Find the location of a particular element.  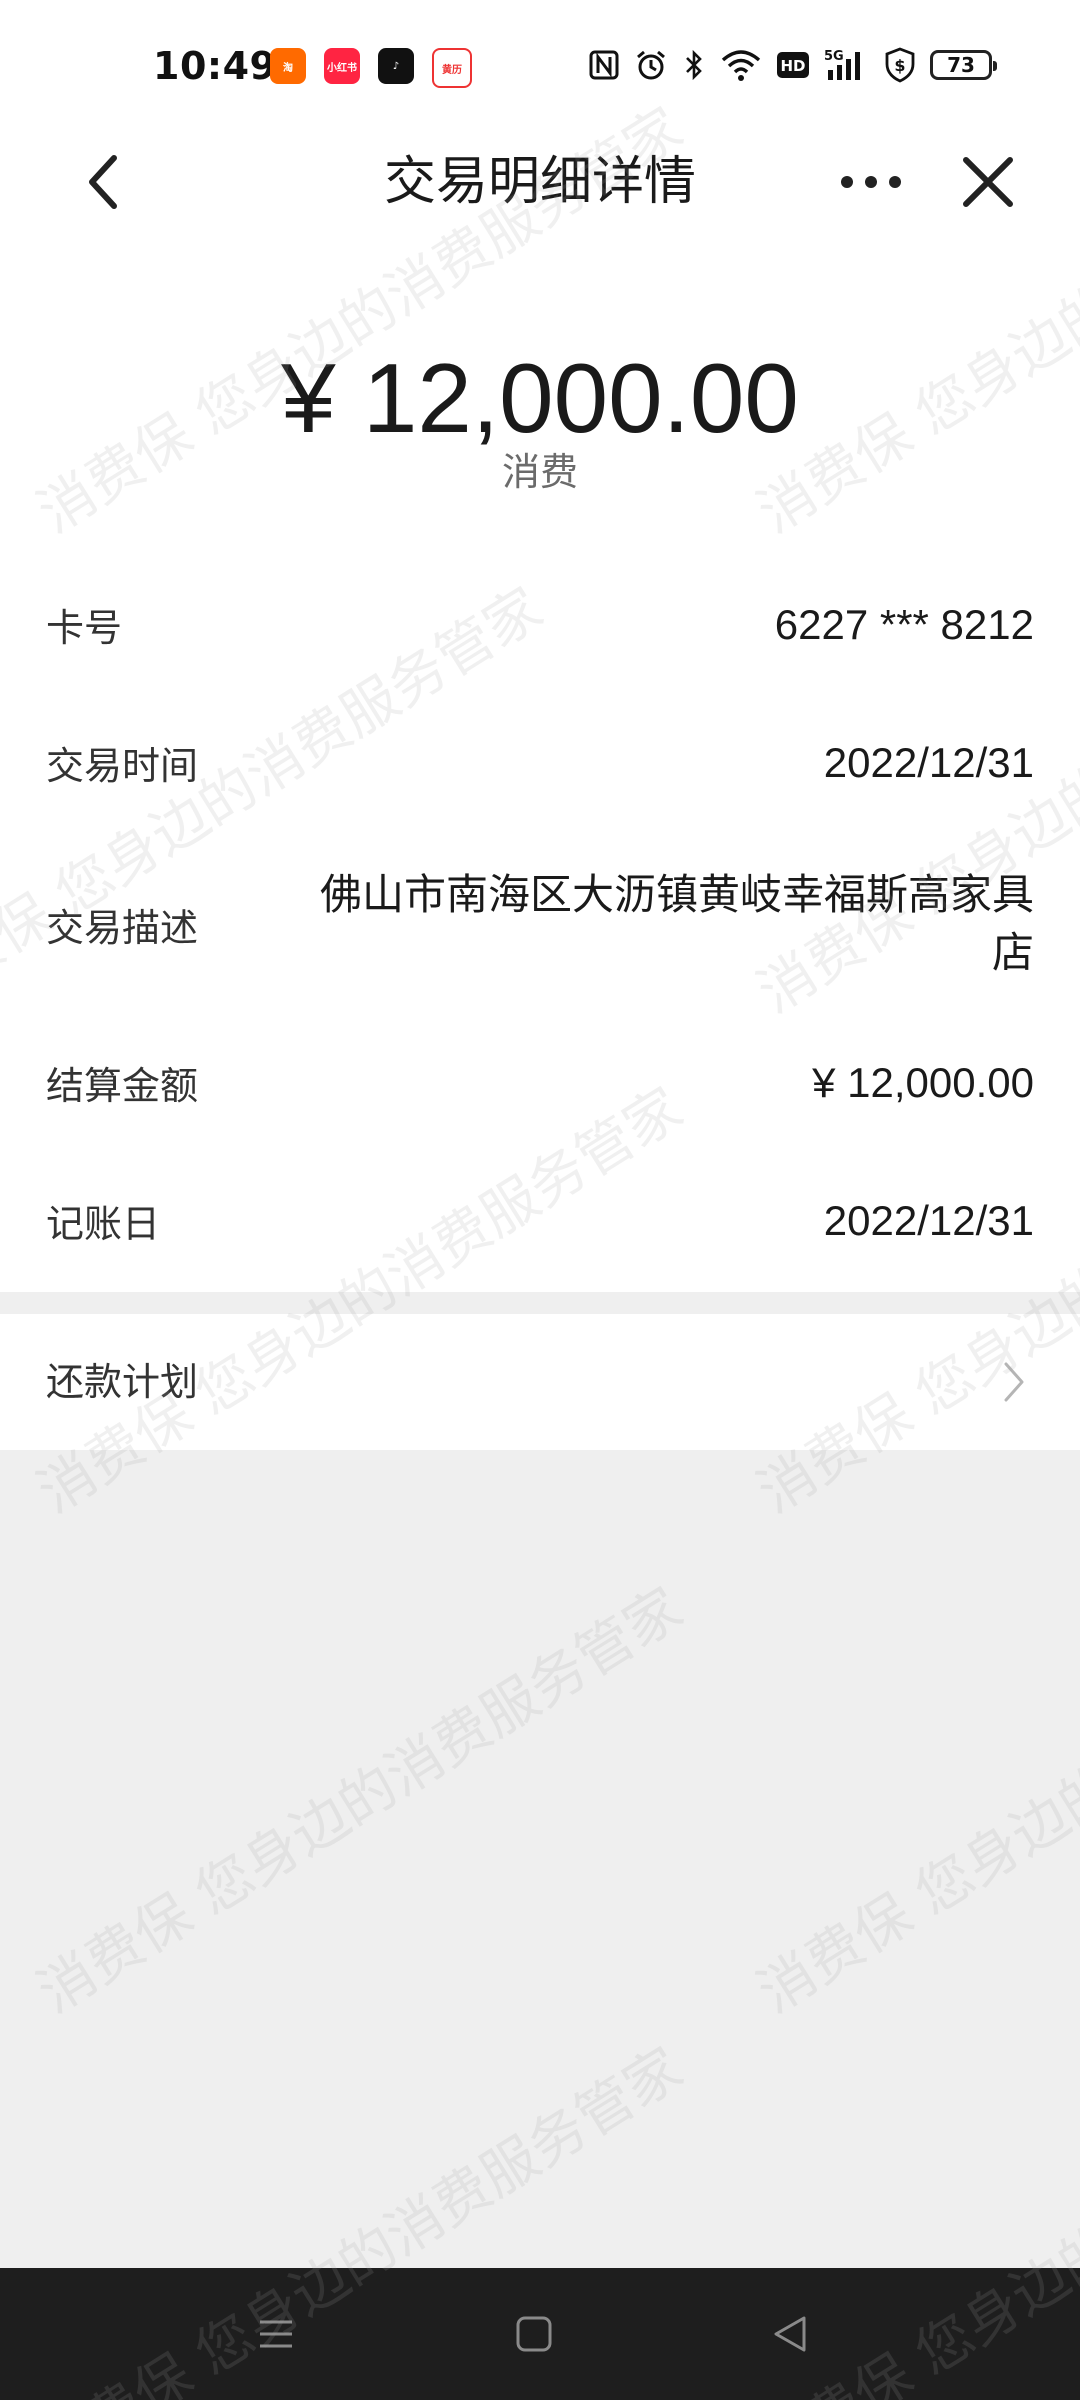

card-number-label: 卡号 is located at coordinates (84, 628).